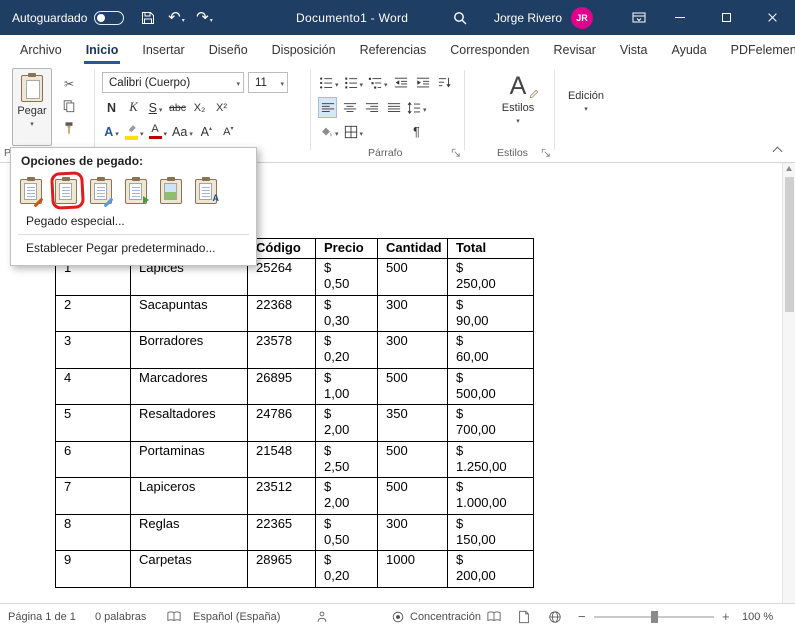  Describe the element at coordinates (393, 49) in the screenshot. I see `tab-referencias: Referencias` at that location.